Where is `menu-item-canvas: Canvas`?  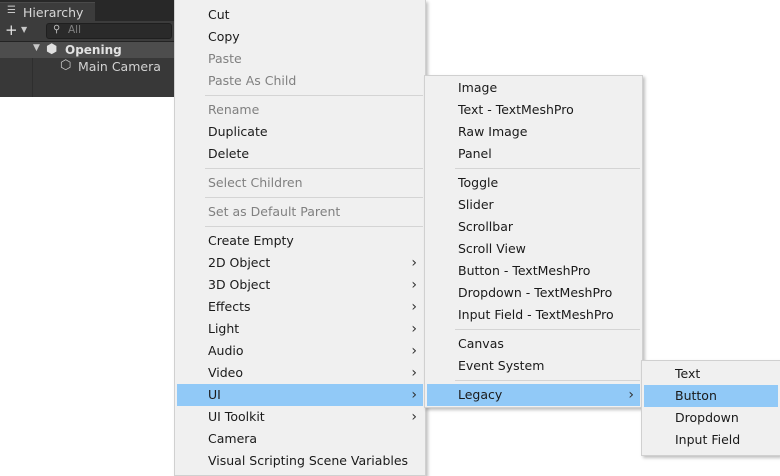
menu-item-canvas: Canvas is located at coordinates (533, 344).